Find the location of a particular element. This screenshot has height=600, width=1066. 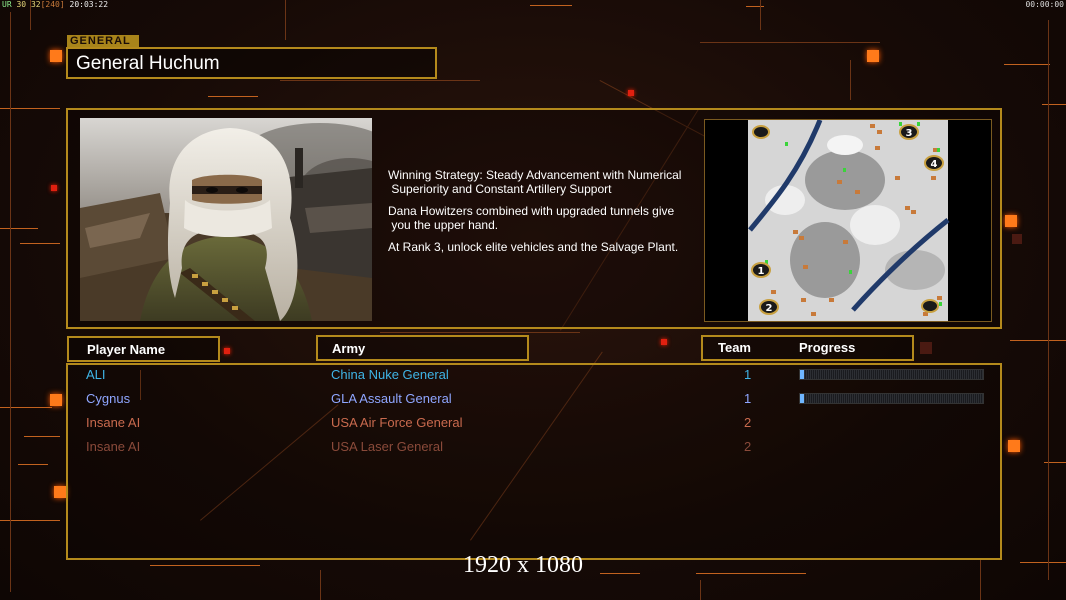

team-progress-header: Team Progress is located at coordinates (807, 348).